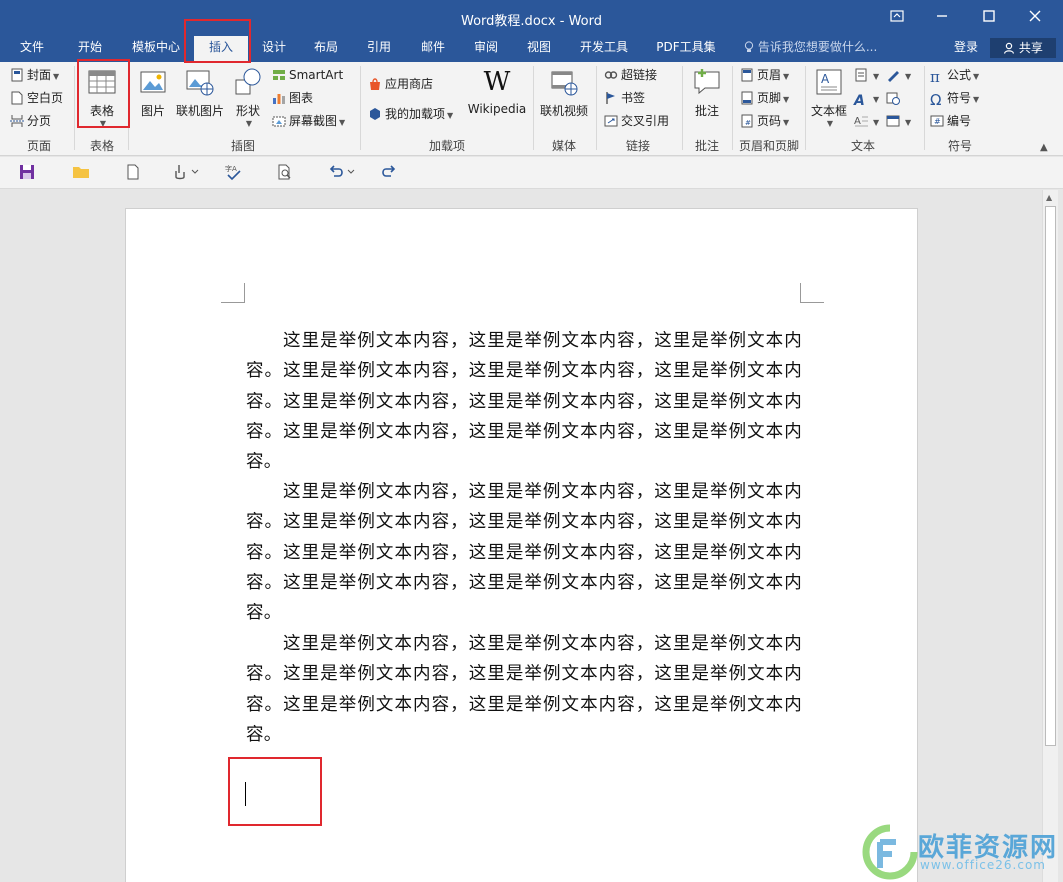  What do you see at coordinates (103, 93) in the screenshot?
I see `highlight-table-button` at bounding box center [103, 93].